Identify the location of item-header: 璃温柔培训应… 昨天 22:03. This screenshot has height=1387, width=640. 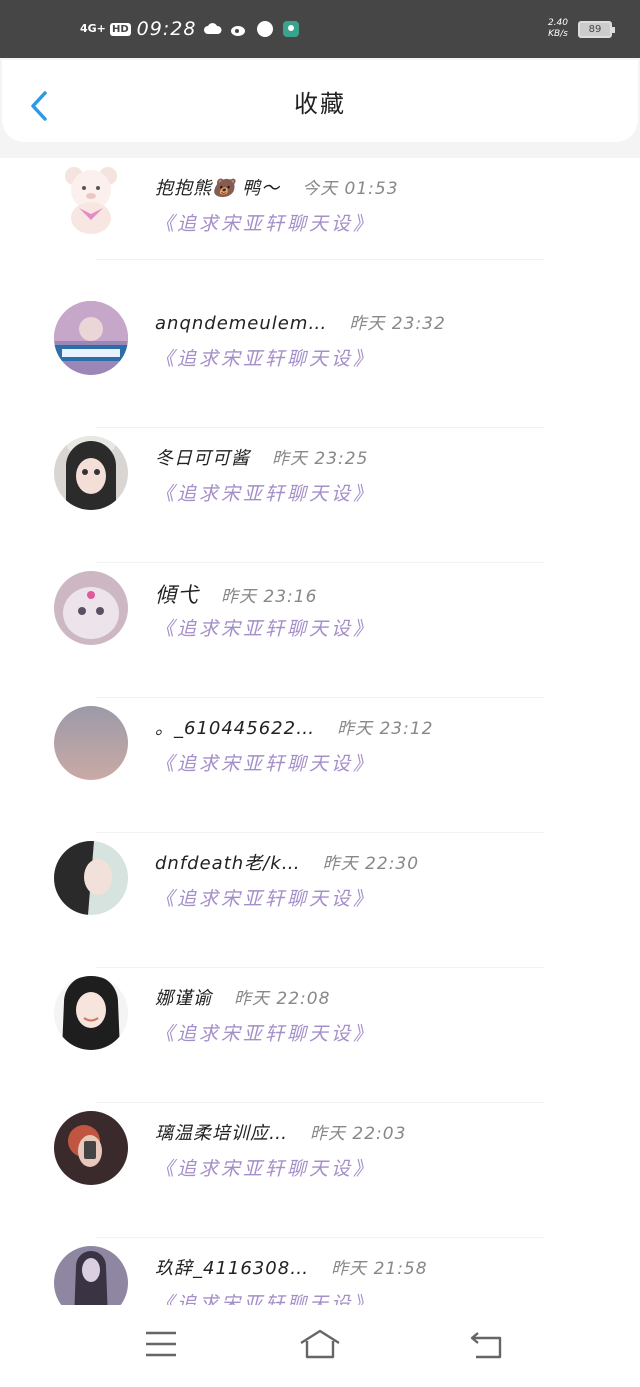
(280, 1132).